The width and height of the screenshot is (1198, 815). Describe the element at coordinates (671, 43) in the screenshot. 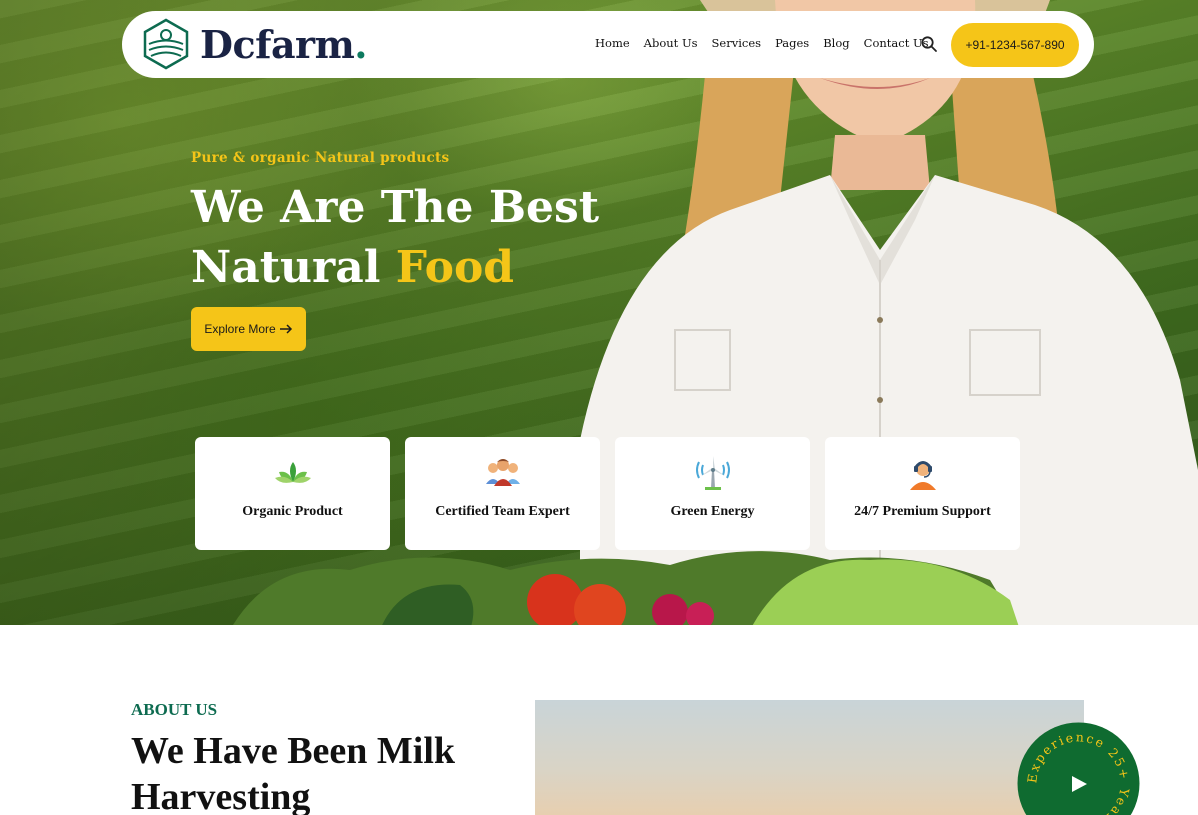

I see `nav-about-us: About Us` at that location.